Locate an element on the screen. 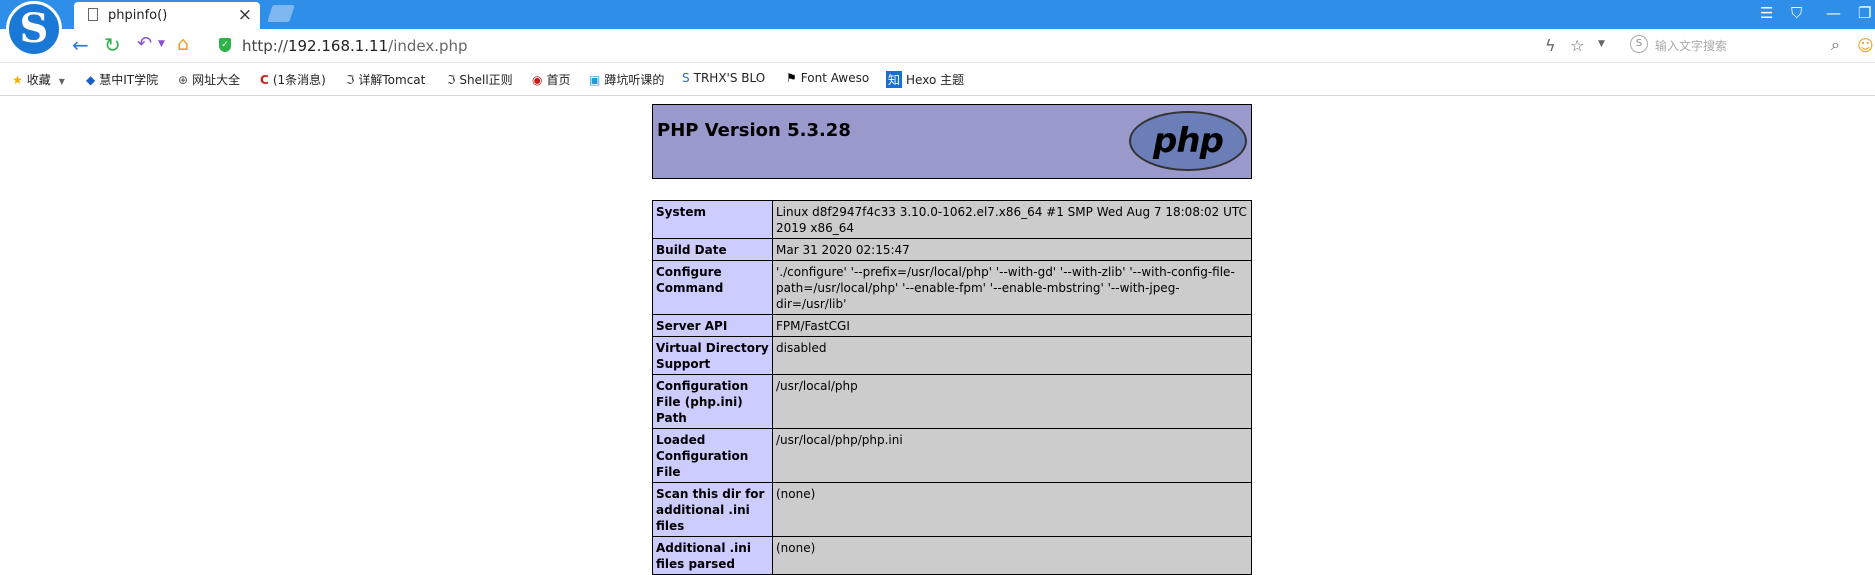 The image size is (1875, 575). bookmark-favorites: ★ 收藏 ▼ is located at coordinates (38, 79).